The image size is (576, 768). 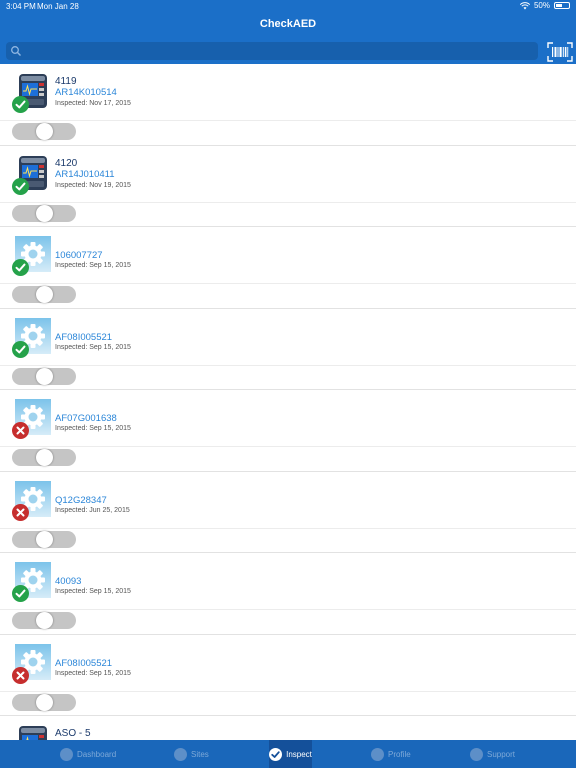 I want to click on list-item: ASO - 5, so click(x=288, y=728).